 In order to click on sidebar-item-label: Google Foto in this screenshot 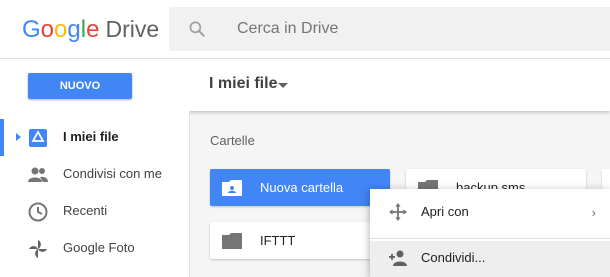, I will do `click(99, 247)`.